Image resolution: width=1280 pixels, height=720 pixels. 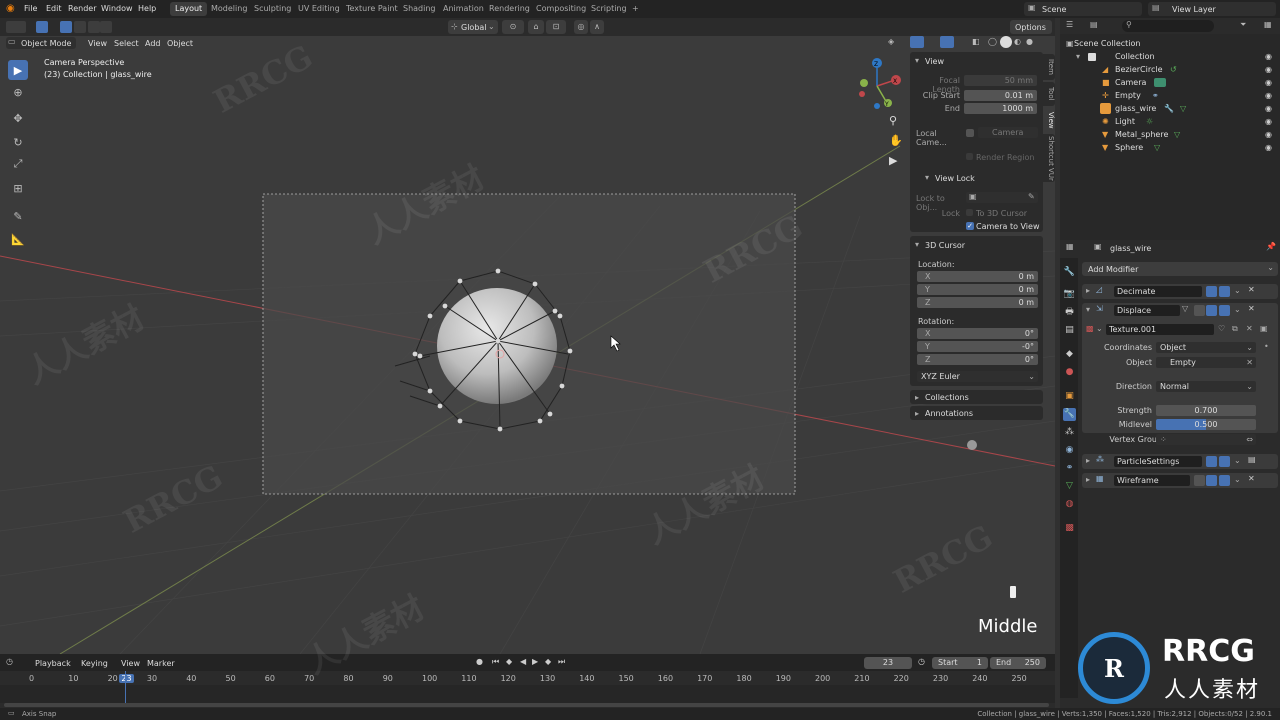 What do you see at coordinates (1088, 309) in the screenshot?
I see `collapse-chevron-icon: ▾` at bounding box center [1088, 309].